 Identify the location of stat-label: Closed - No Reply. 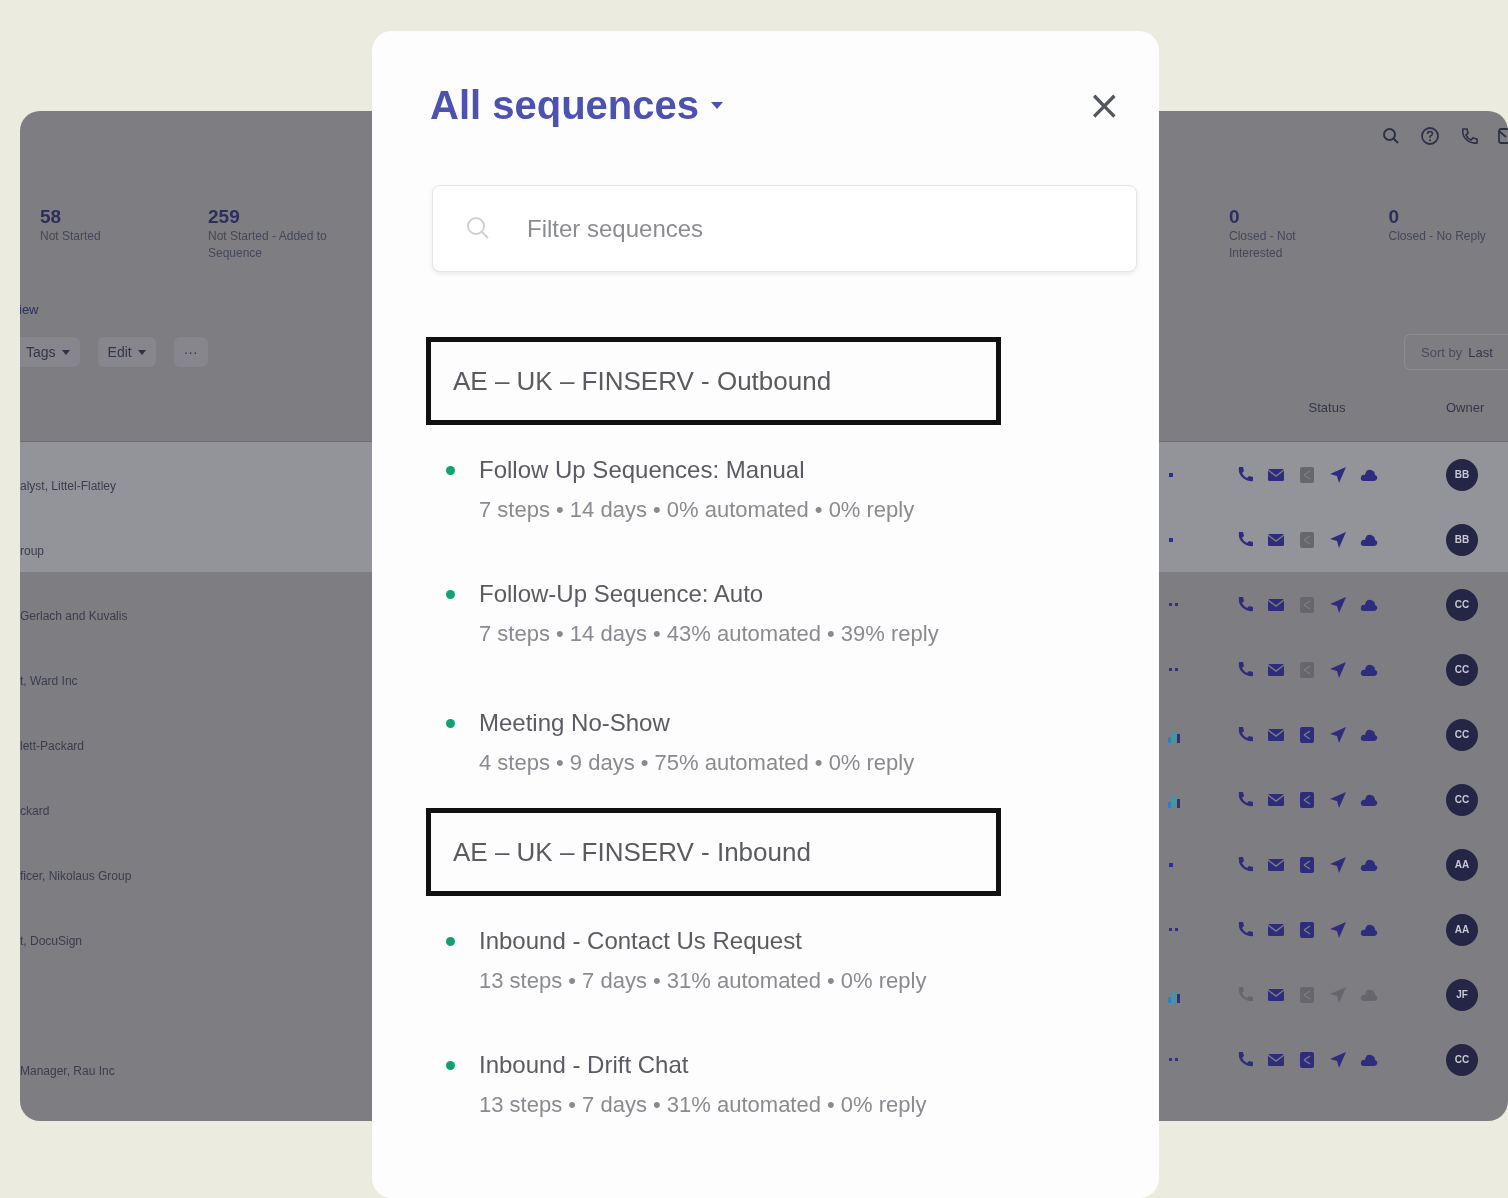
(1437, 236).